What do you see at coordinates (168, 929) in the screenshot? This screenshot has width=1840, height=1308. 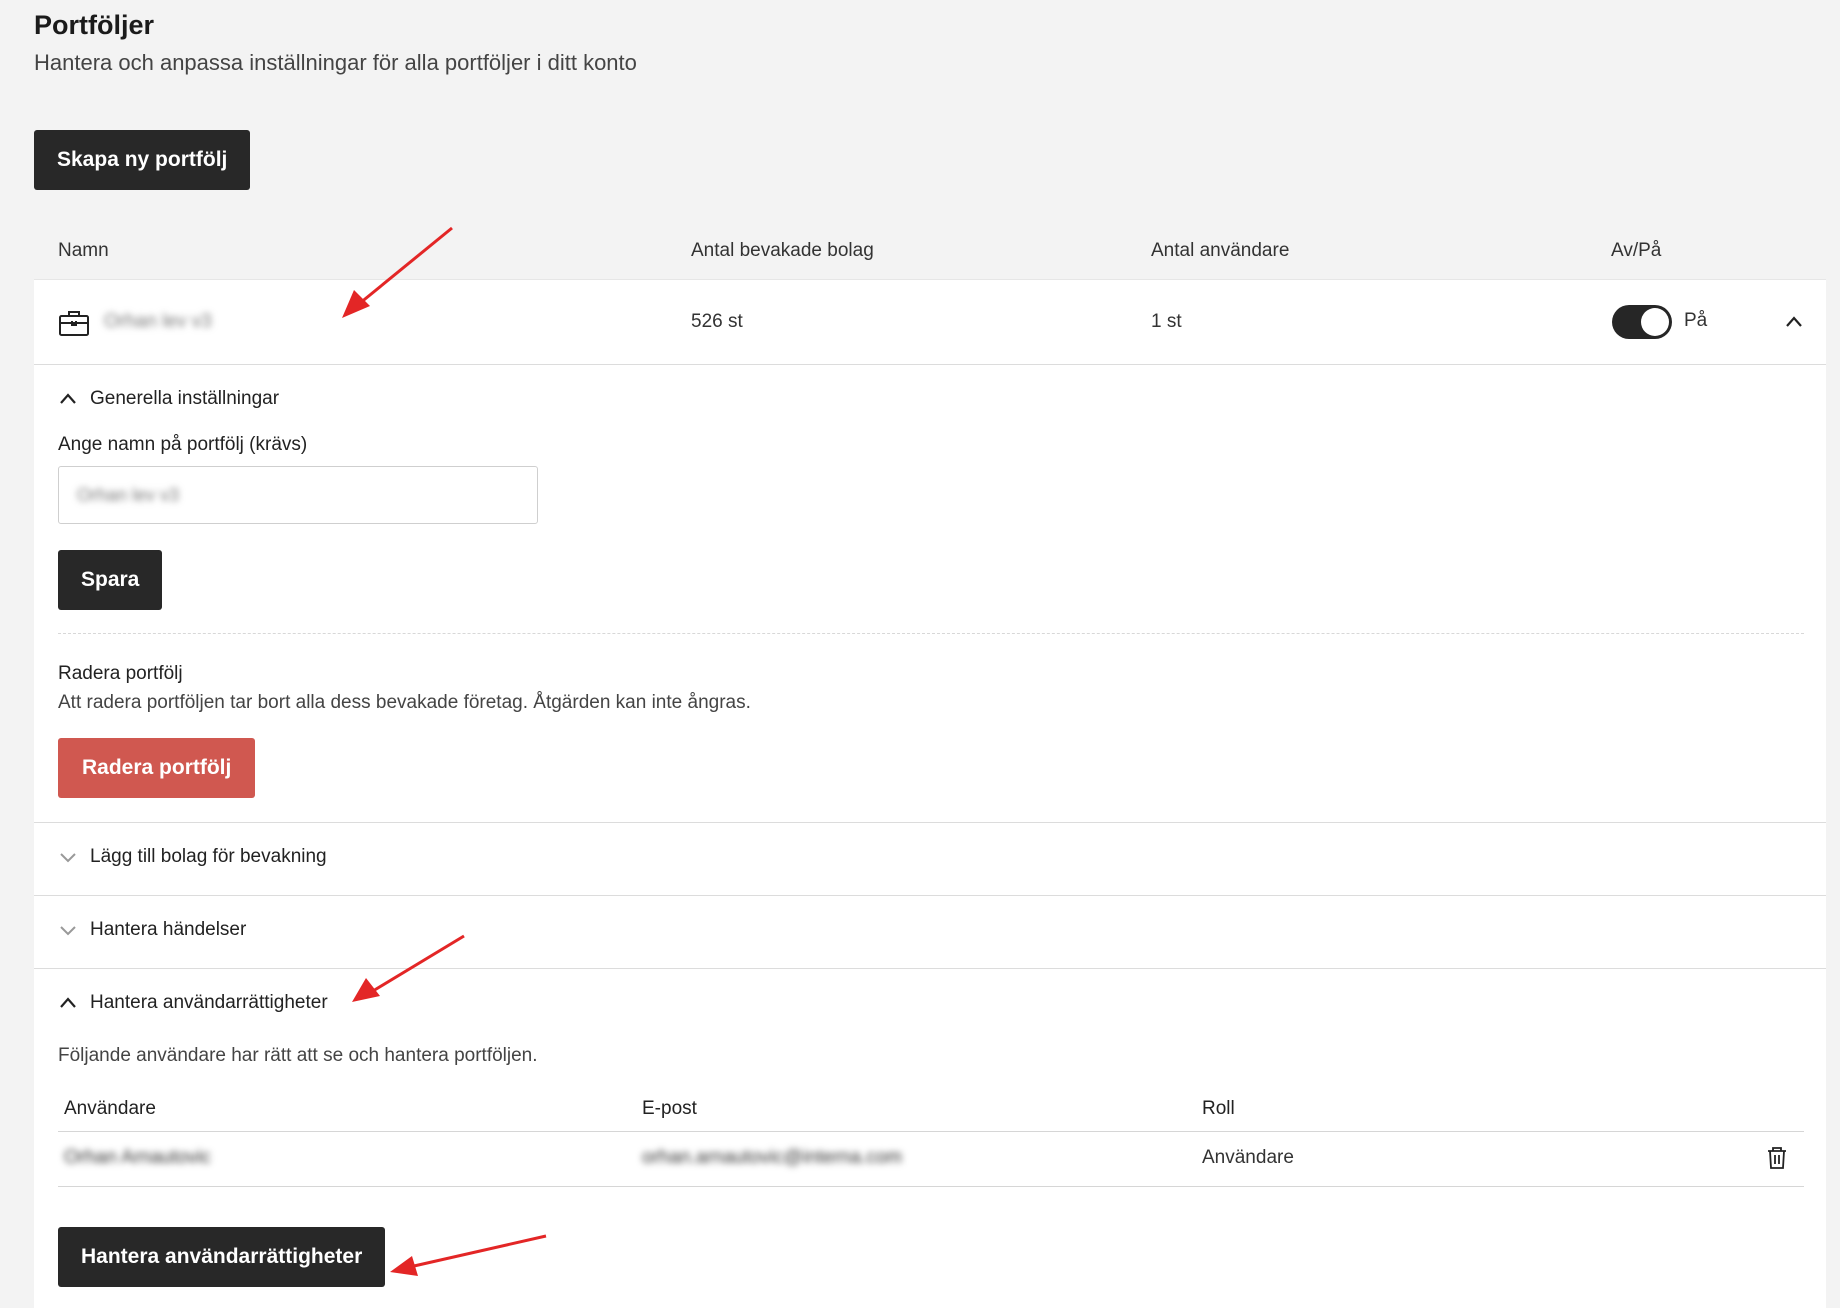 I see `section-events-title: Hantera händelser` at bounding box center [168, 929].